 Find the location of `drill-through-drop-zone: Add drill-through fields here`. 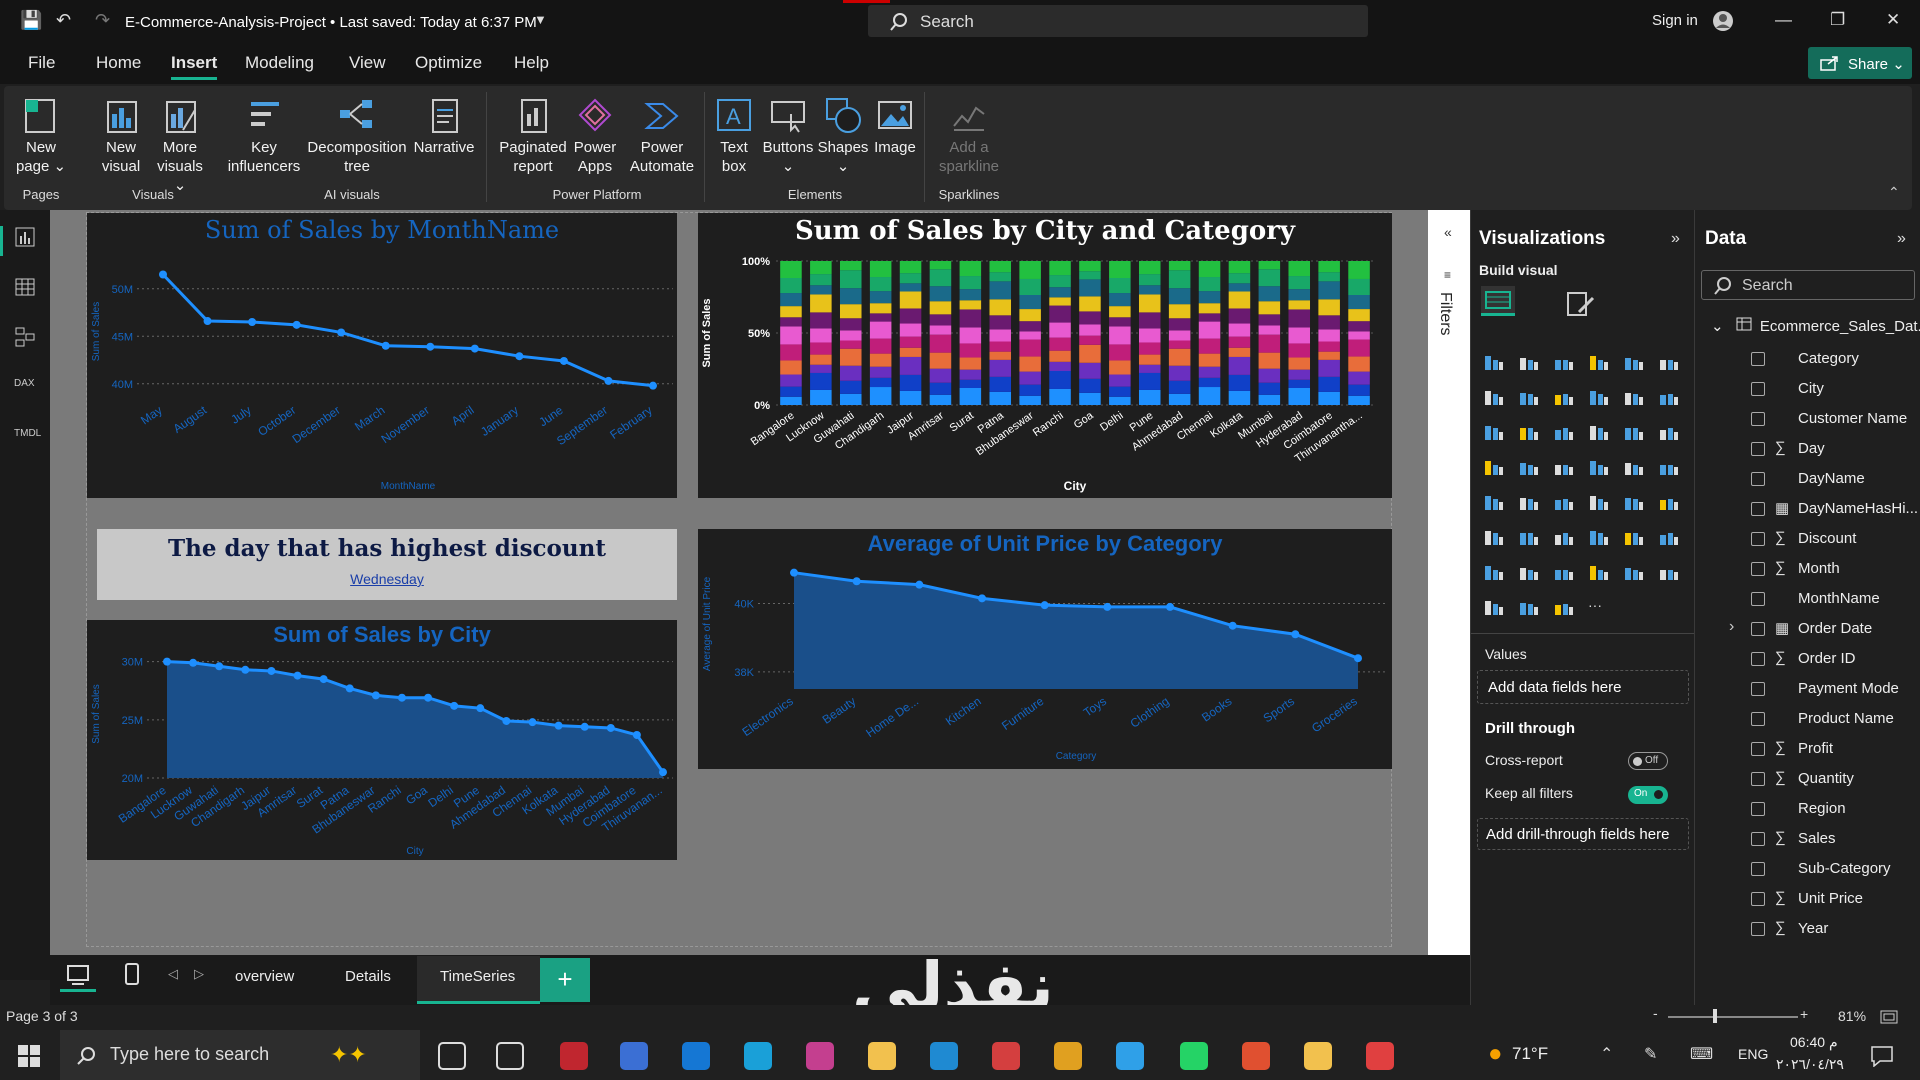

drill-through-drop-zone: Add drill-through fields here is located at coordinates (1583, 834).